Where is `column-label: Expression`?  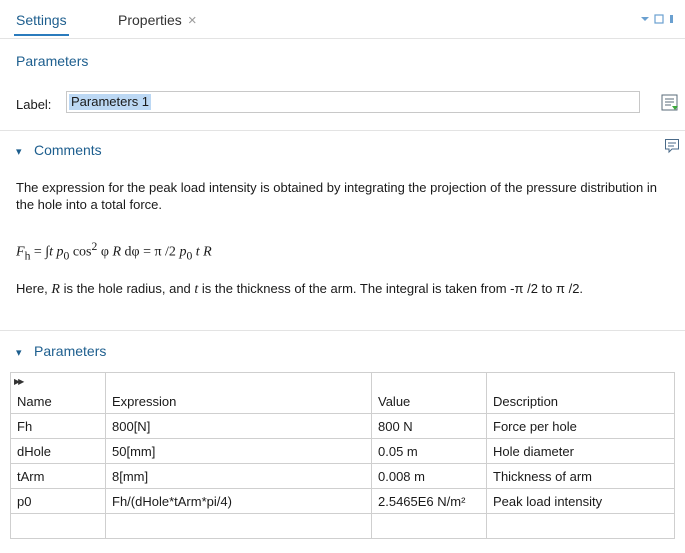 column-label: Expression is located at coordinates (144, 401).